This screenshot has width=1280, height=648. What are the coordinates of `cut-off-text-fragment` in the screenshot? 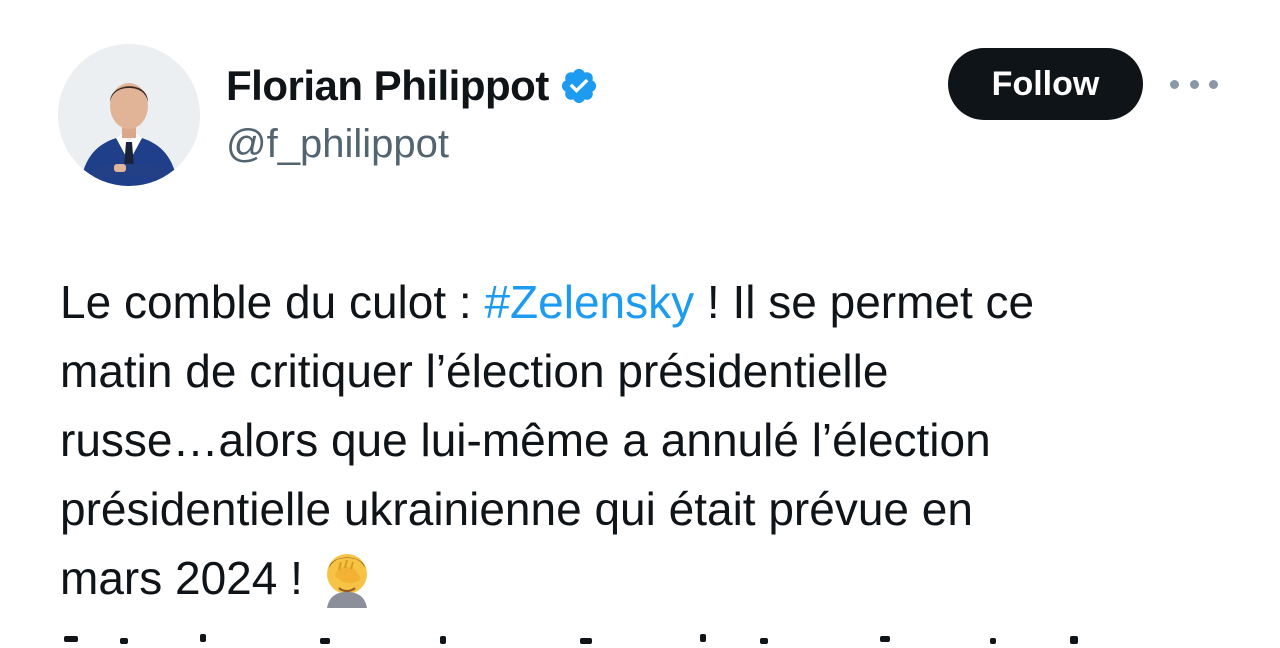 It's located at (571, 639).